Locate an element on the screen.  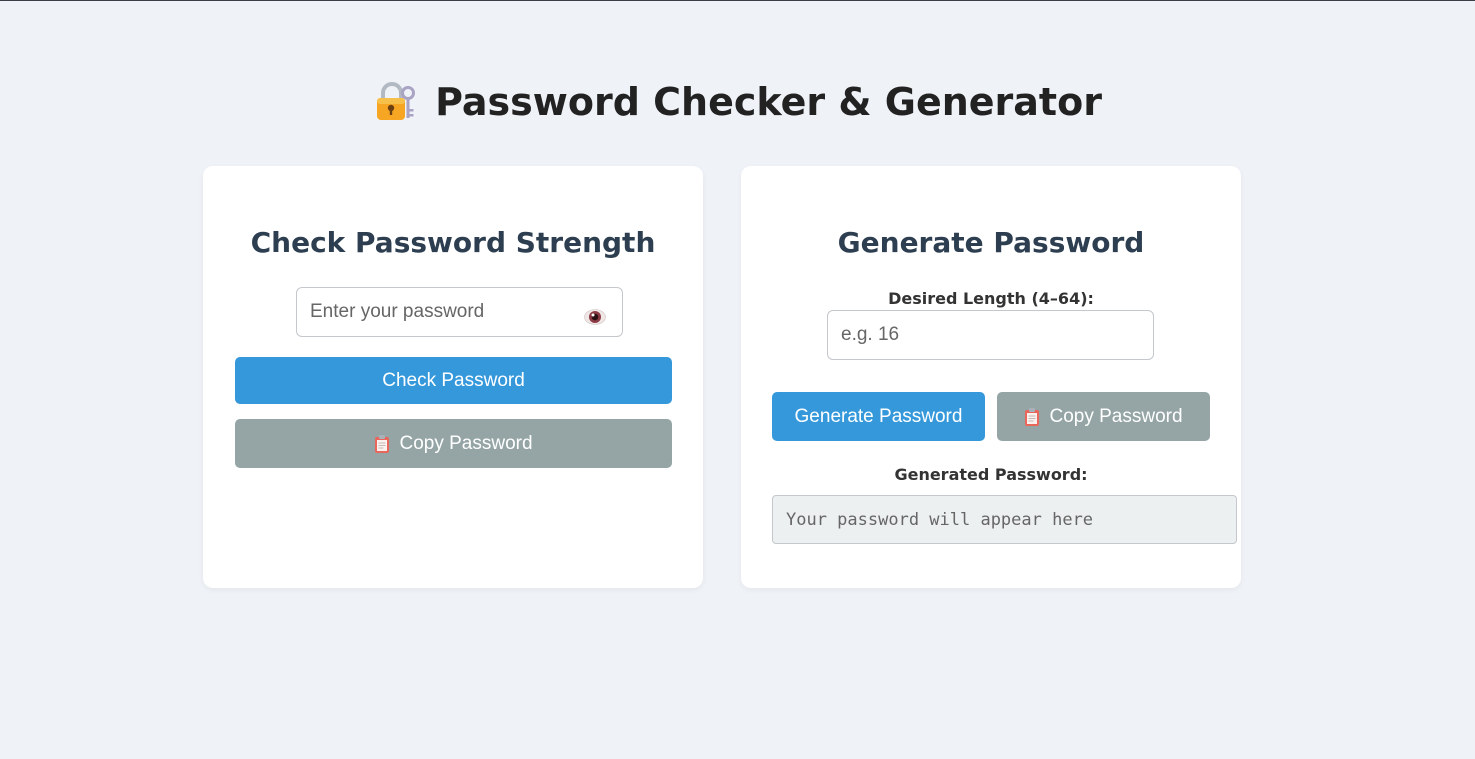
generate-password-label: Generate Password is located at coordinates (878, 416).